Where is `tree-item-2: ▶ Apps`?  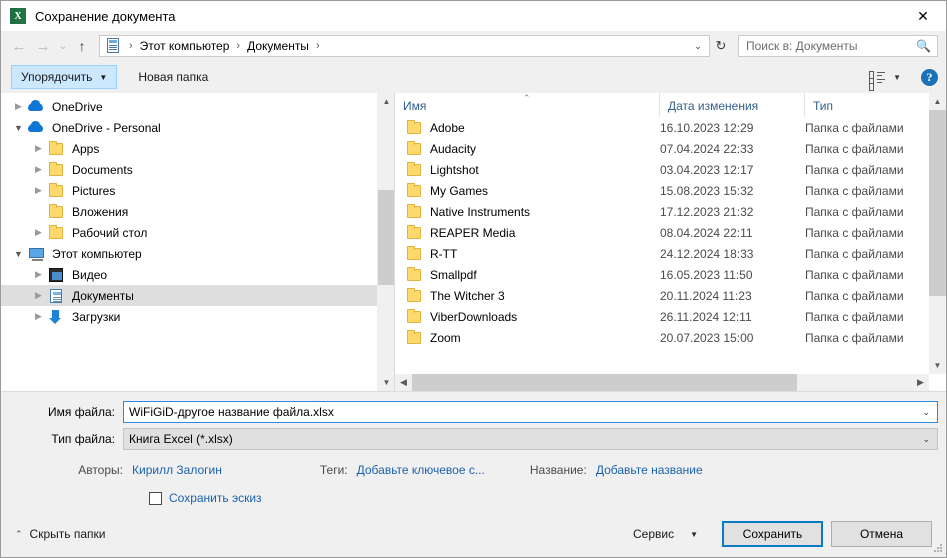 tree-item-2: ▶ Apps is located at coordinates (197, 148).